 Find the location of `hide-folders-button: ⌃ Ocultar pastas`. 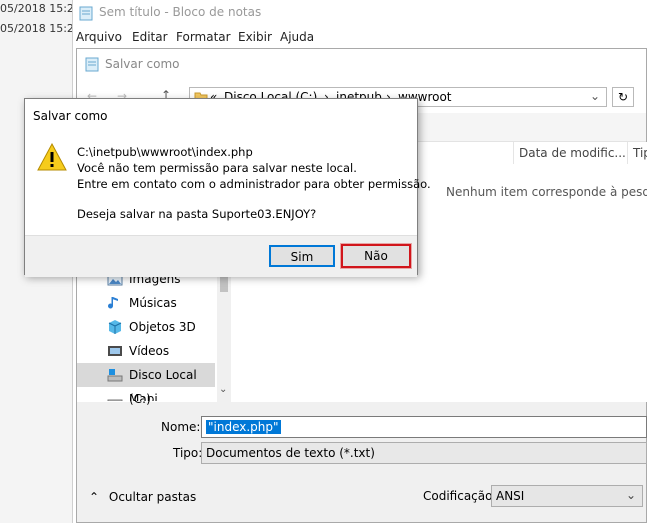

hide-folders-button: ⌃ Ocultar pastas is located at coordinates (142, 497).